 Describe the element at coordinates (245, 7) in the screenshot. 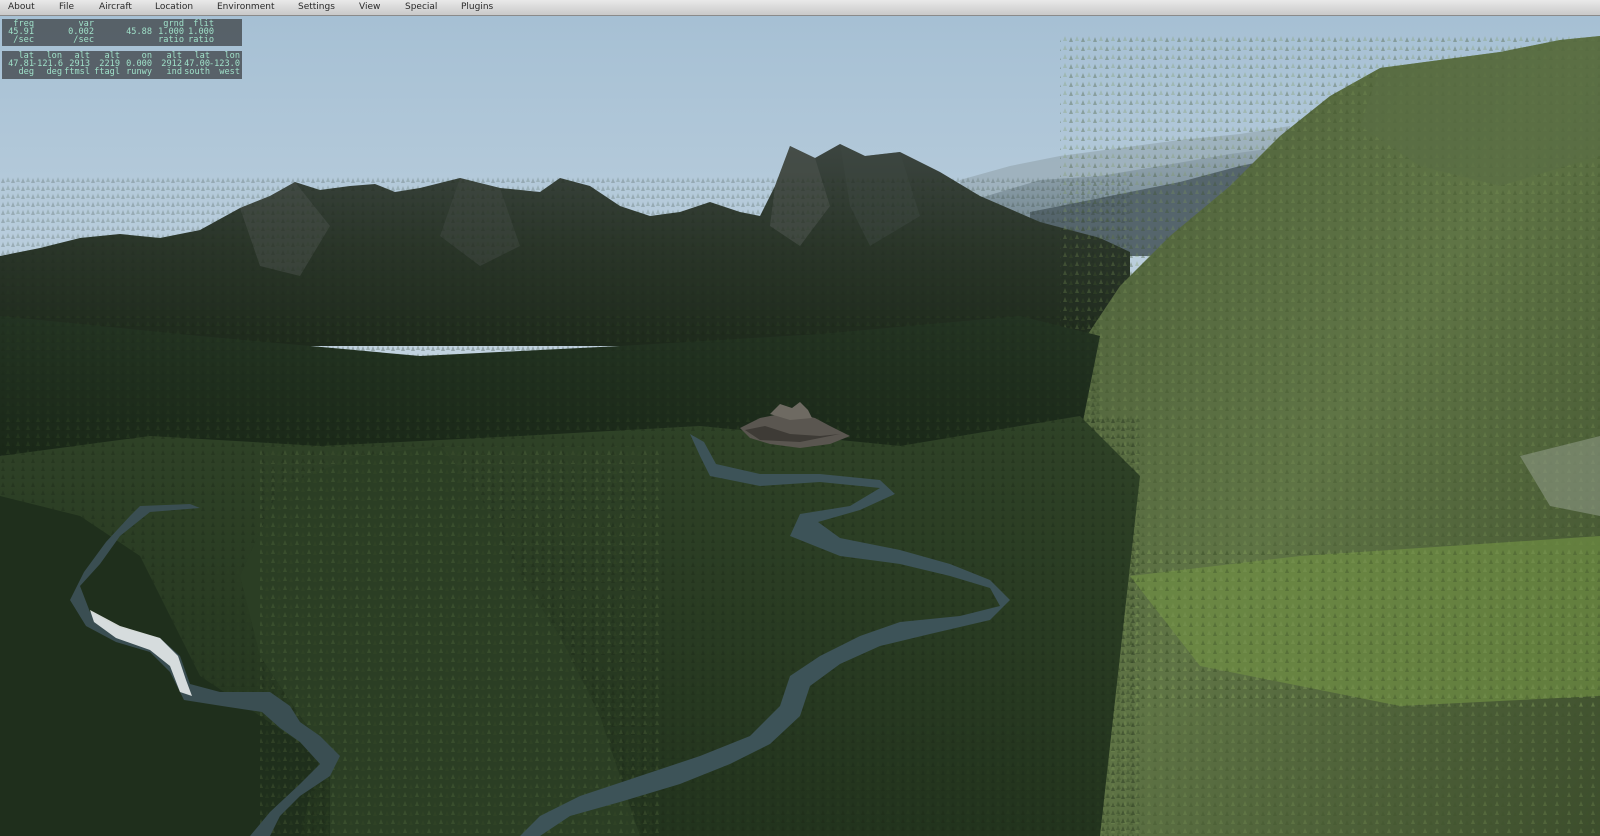

I see `menu-environment: Environment` at that location.